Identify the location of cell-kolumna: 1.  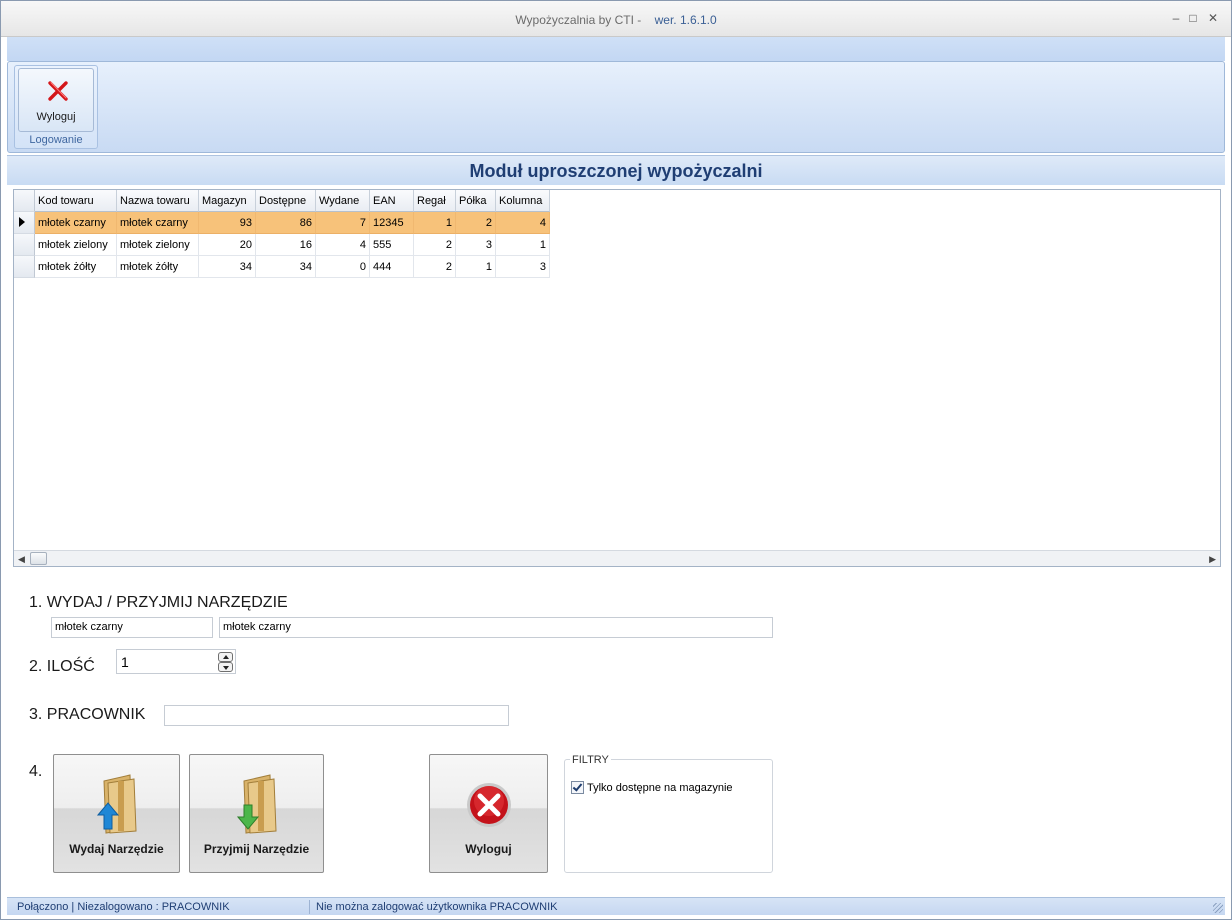
(523, 245).